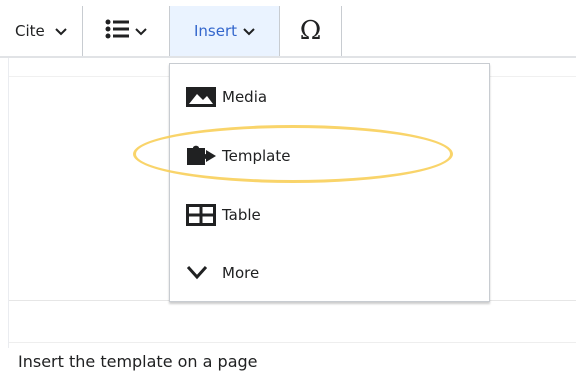  I want to click on list-button, so click(126, 31).